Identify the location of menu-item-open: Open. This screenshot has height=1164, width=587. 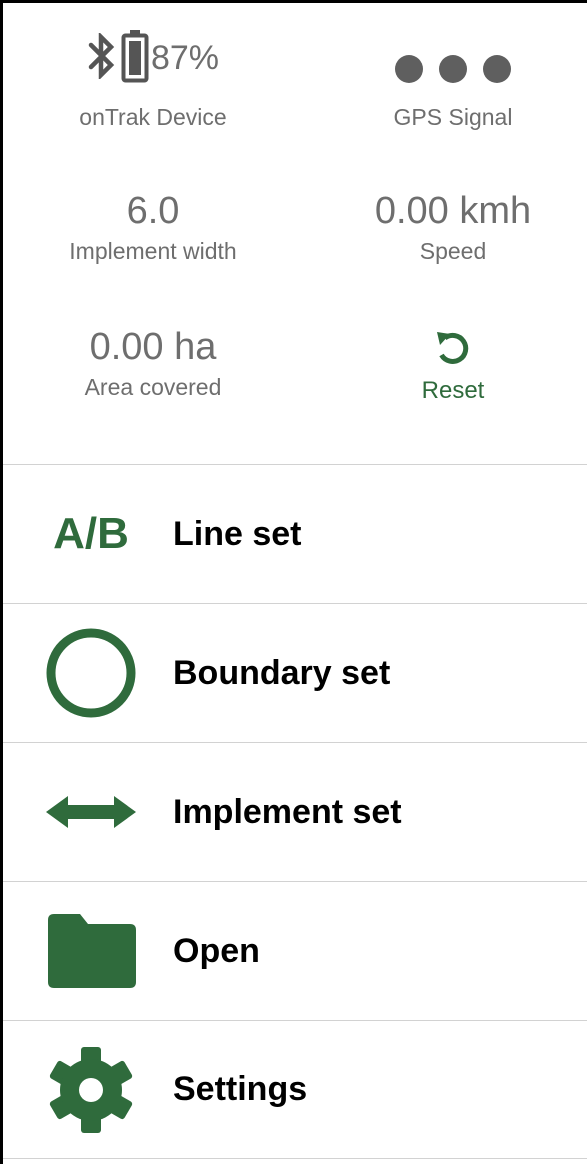
(295, 950).